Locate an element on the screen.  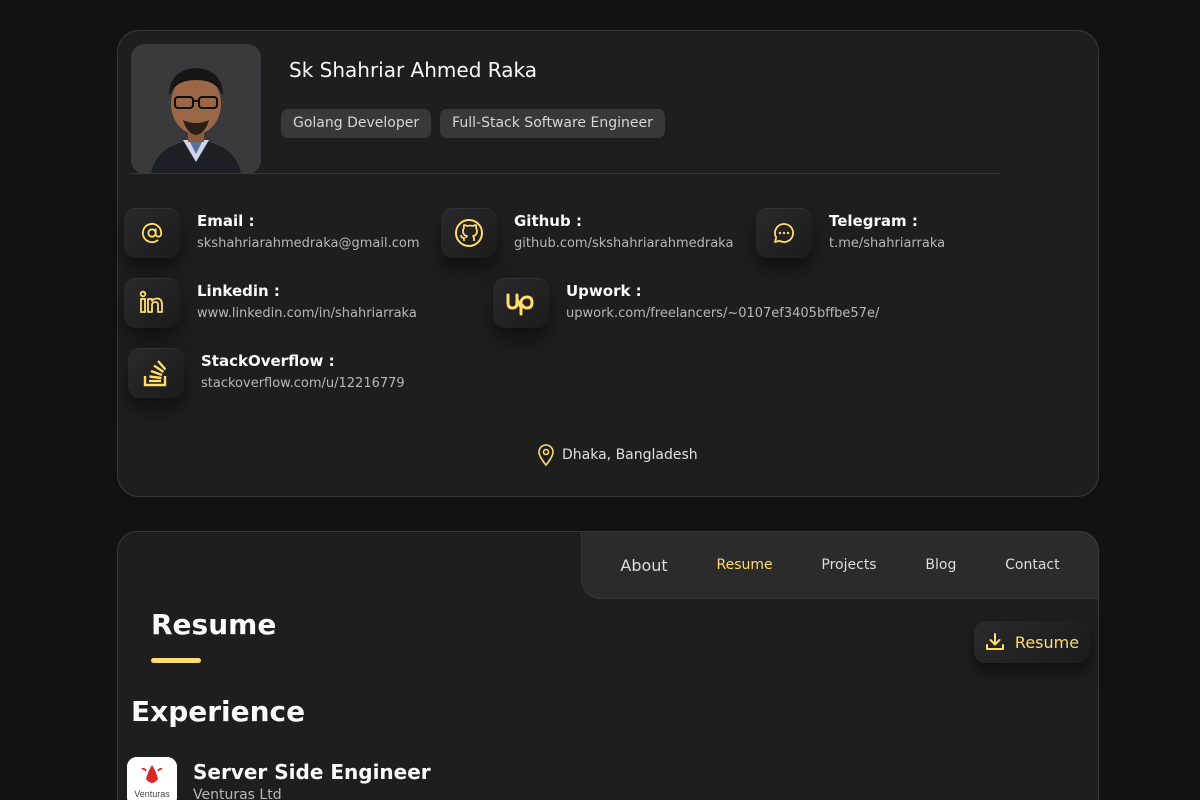
location-text: Dhaka, Bangladesh is located at coordinates (630, 455).